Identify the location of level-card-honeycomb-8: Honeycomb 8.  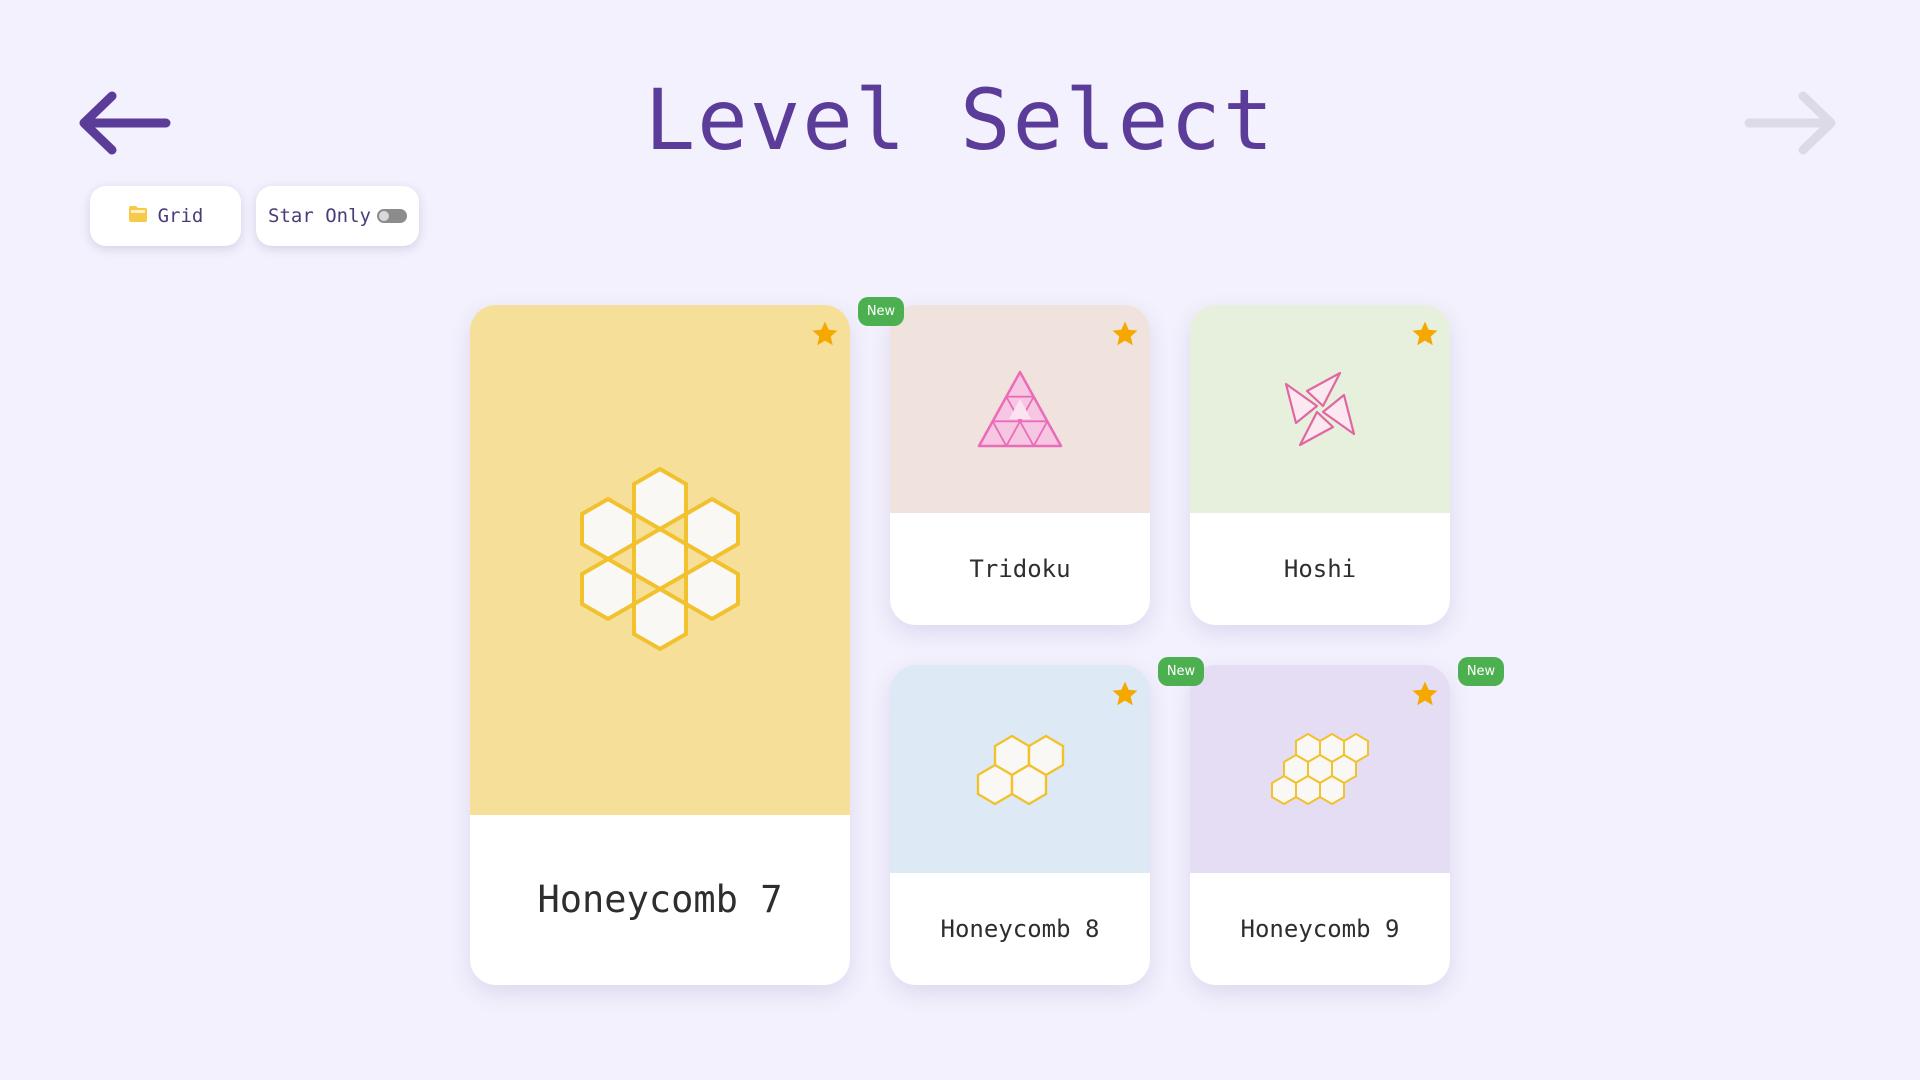
(1020, 825).